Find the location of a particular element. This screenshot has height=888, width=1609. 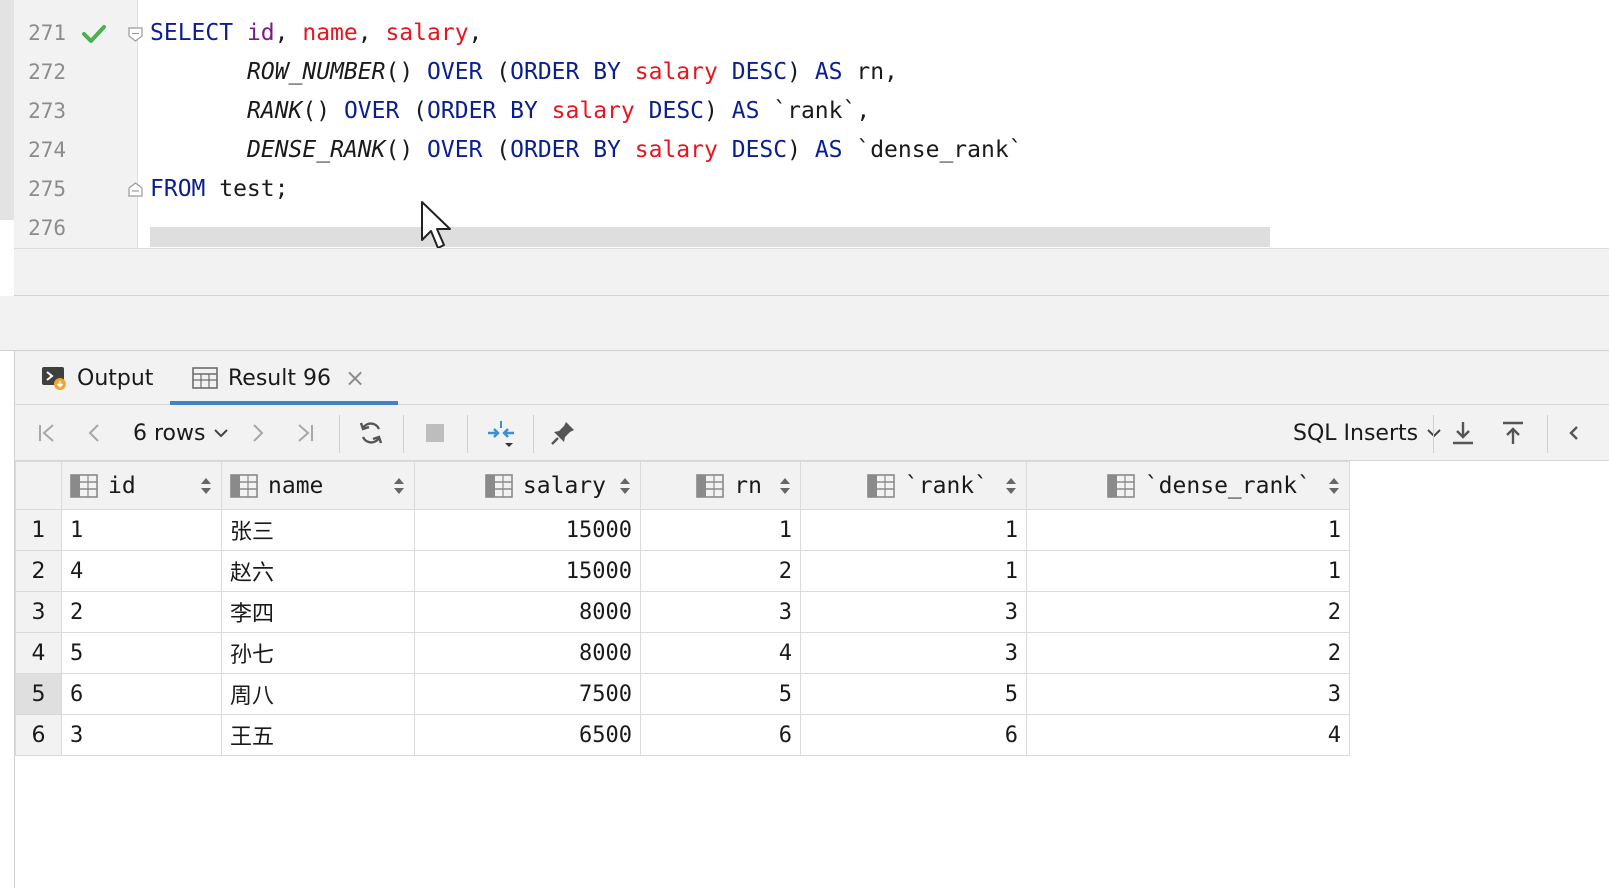

row-number: 3 is located at coordinates (38, 612).